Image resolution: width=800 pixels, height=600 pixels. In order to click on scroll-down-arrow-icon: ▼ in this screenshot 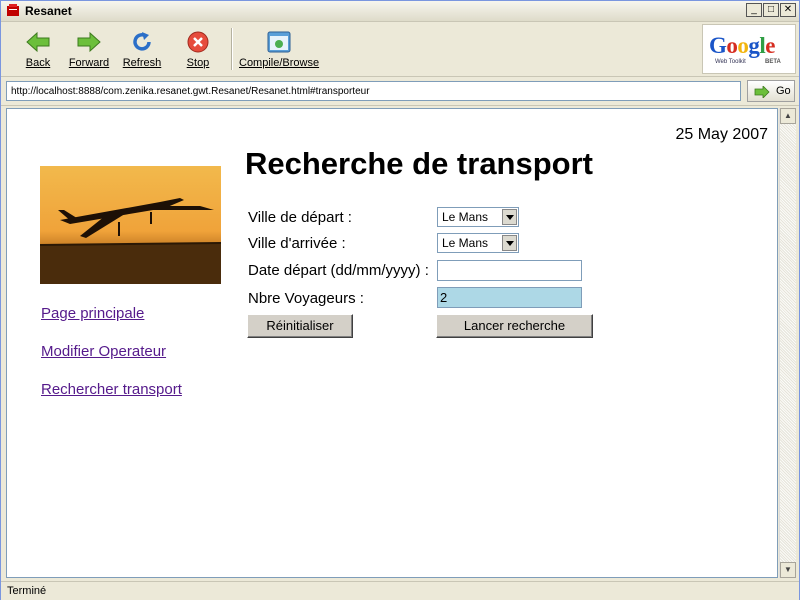, I will do `click(788, 570)`.